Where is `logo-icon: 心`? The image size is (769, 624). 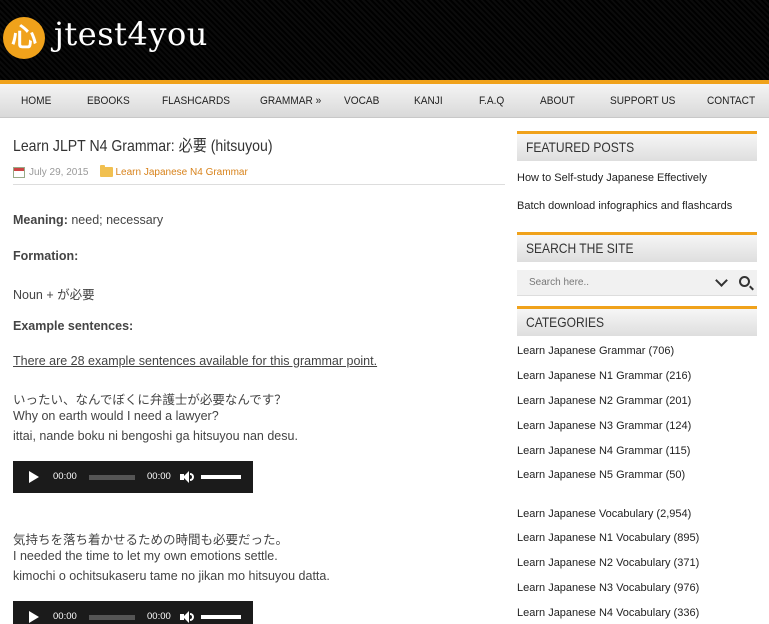 logo-icon: 心 is located at coordinates (24, 38).